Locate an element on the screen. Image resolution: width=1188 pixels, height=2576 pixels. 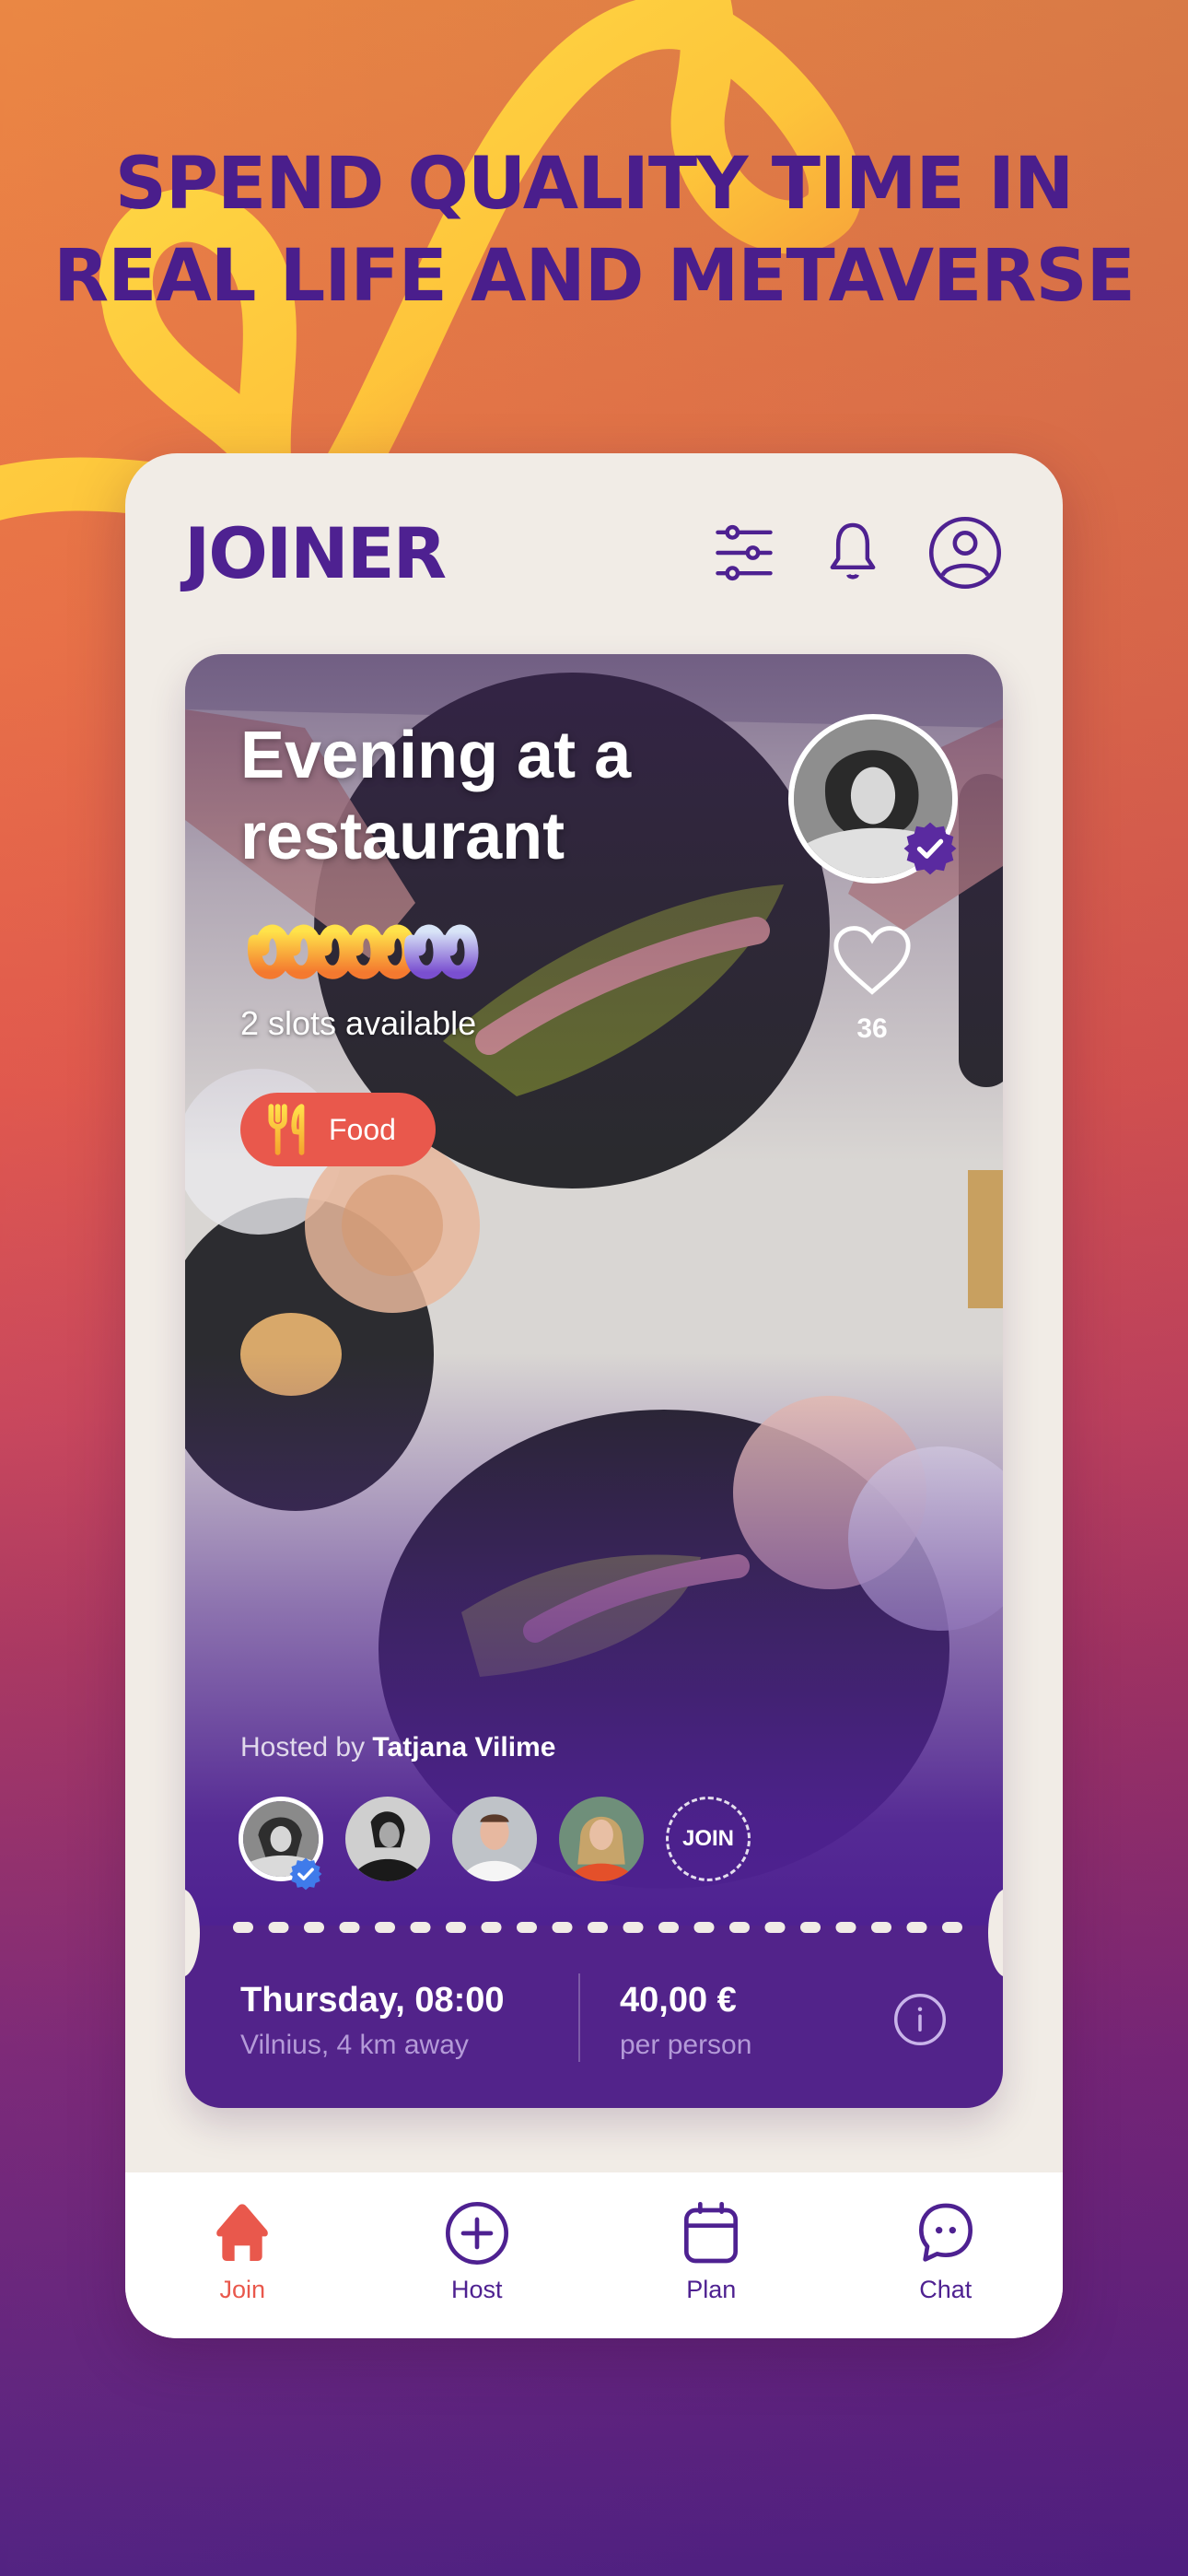
app-logo: JOINER is located at coordinates (315, 553).